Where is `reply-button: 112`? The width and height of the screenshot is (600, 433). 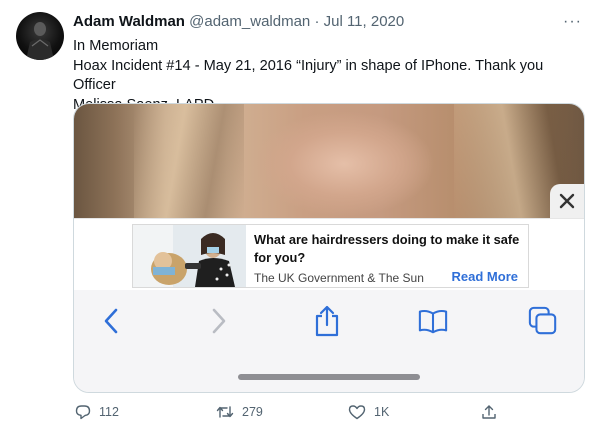 reply-button: 112 is located at coordinates (97, 412).